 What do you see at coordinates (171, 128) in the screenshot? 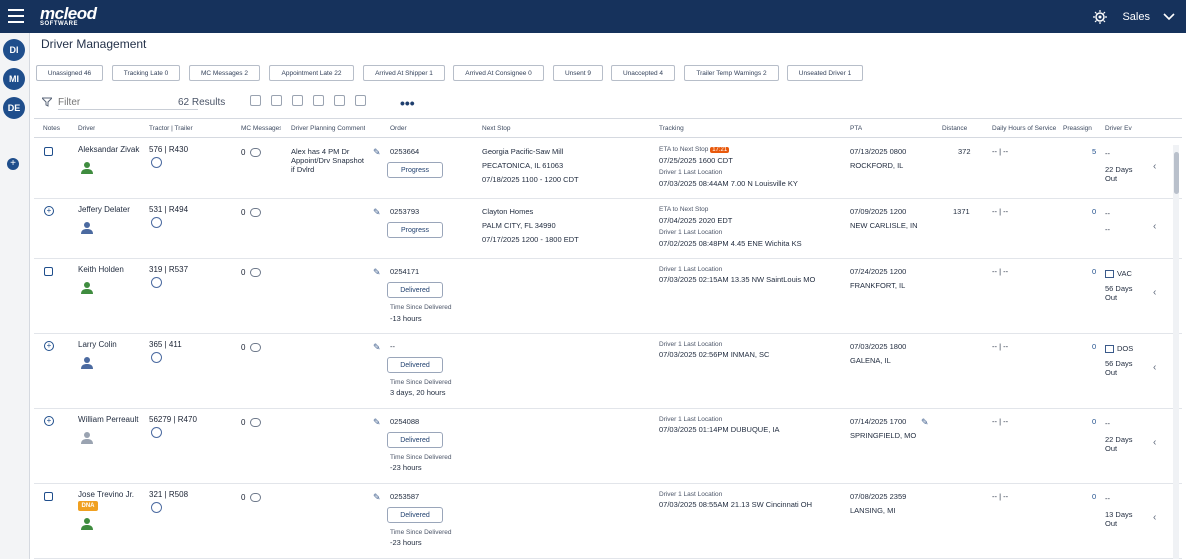
I see `col-tractor-trailer: Tractor | Trailer` at bounding box center [171, 128].